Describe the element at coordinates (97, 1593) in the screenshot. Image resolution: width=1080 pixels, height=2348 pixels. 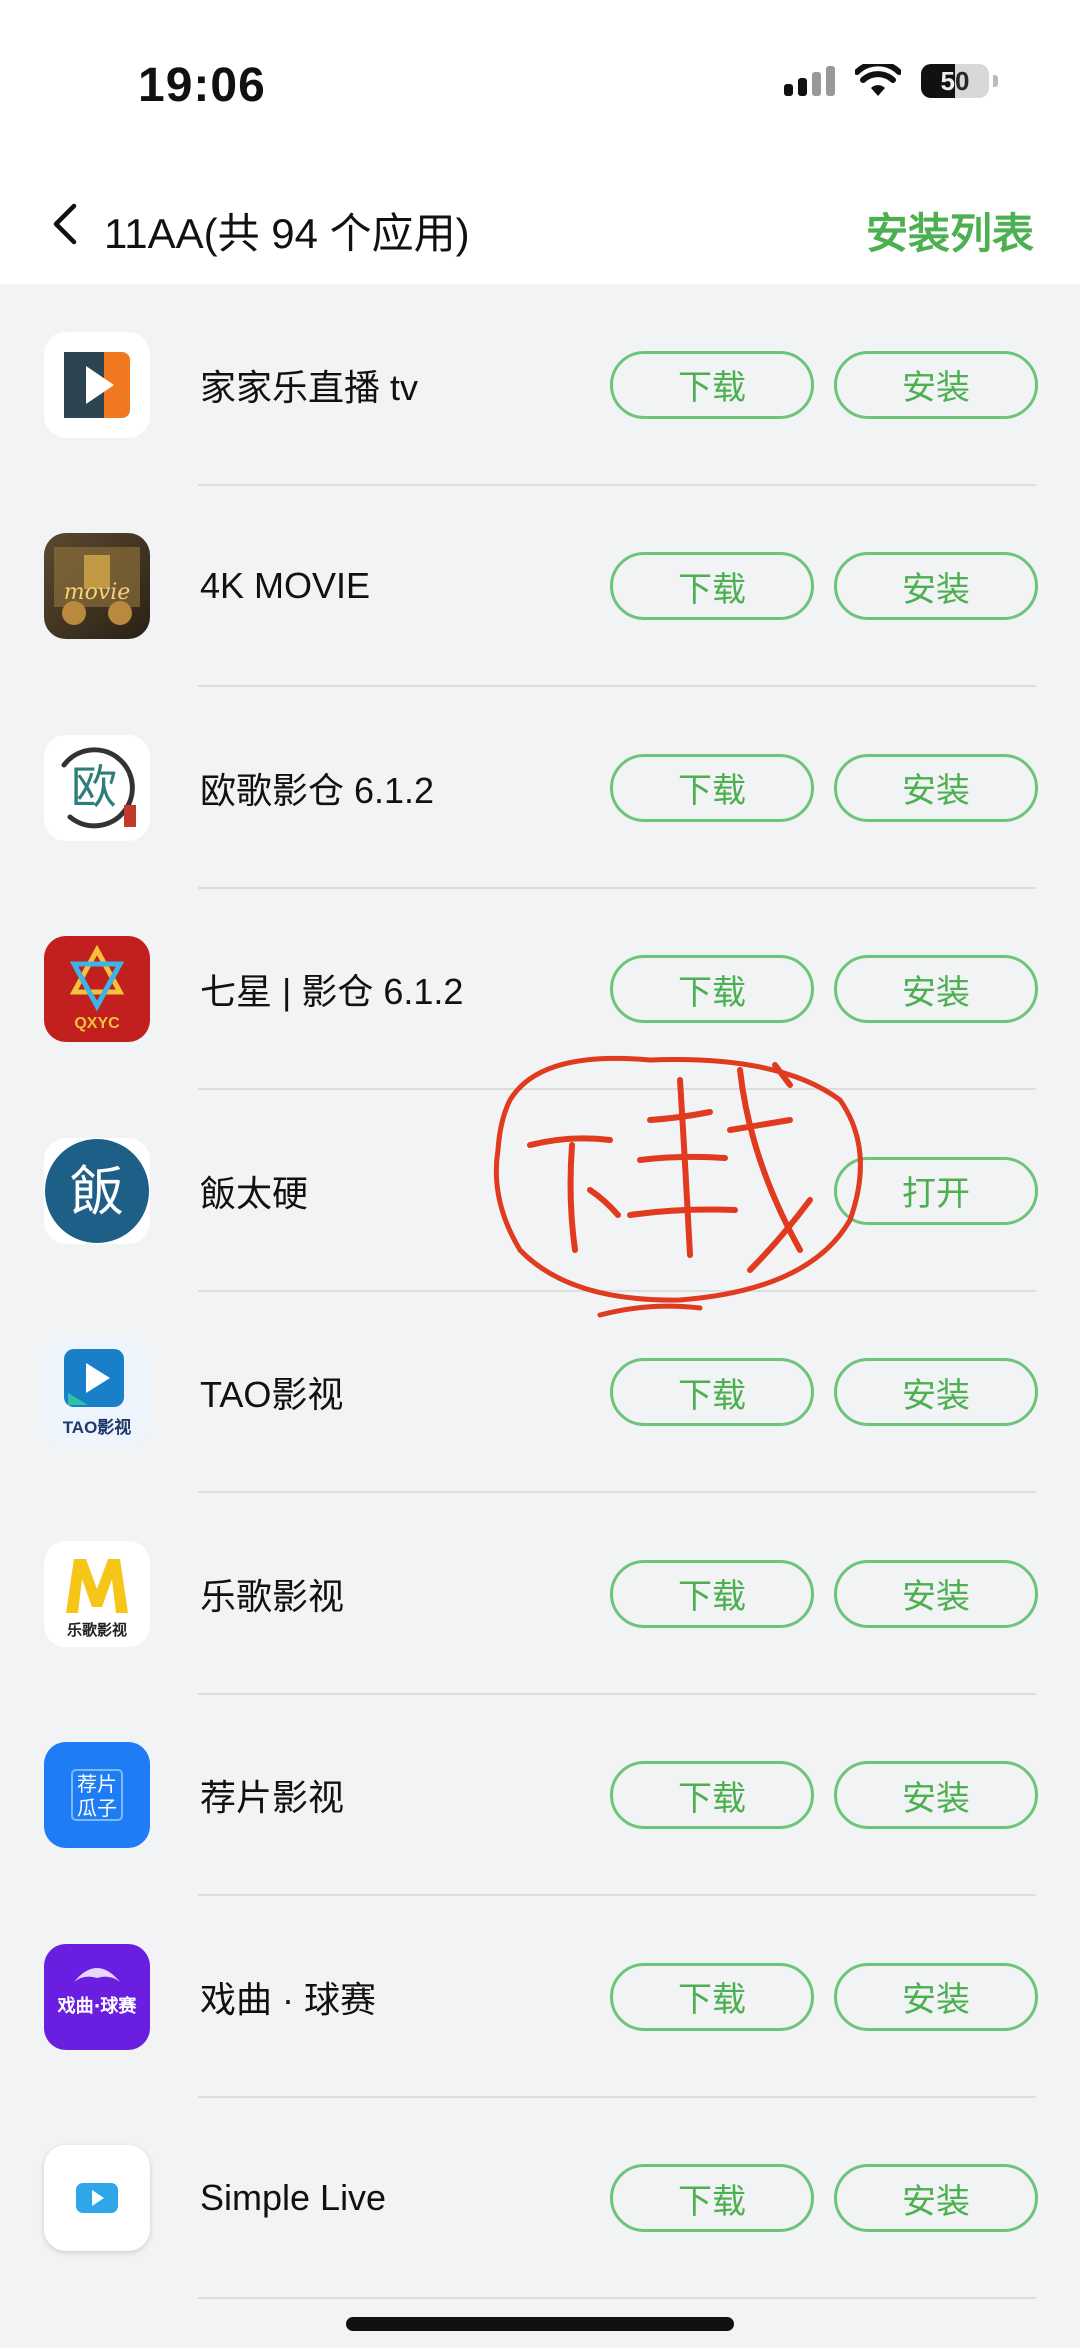
I see `lege-icon: 乐歌影视` at that location.